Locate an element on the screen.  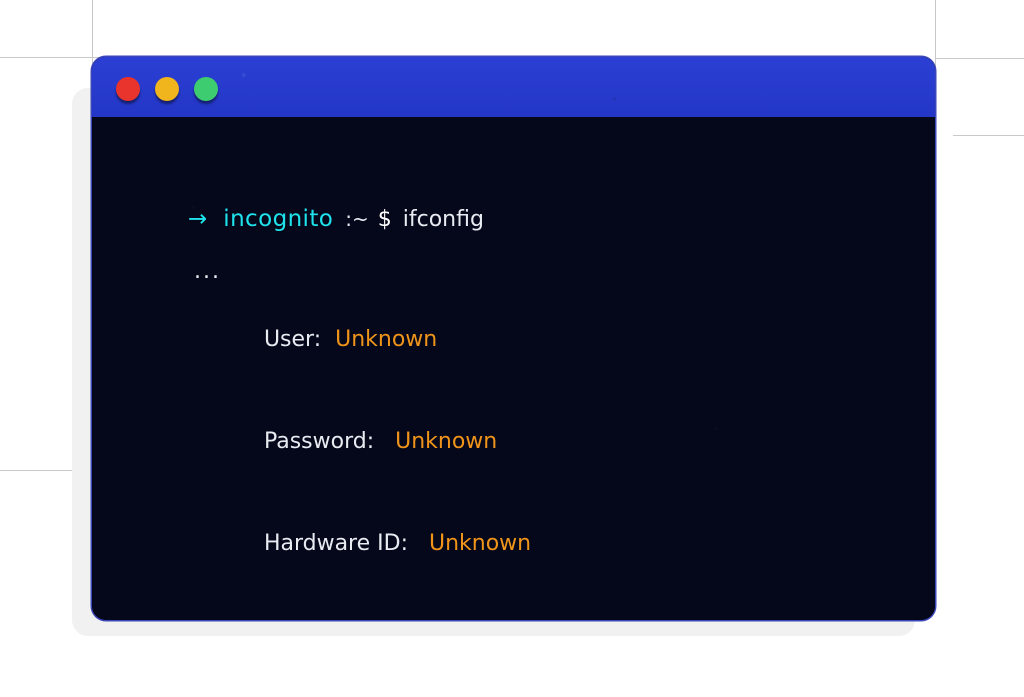
output-row-hardware-id-gap is located at coordinates (418, 543).